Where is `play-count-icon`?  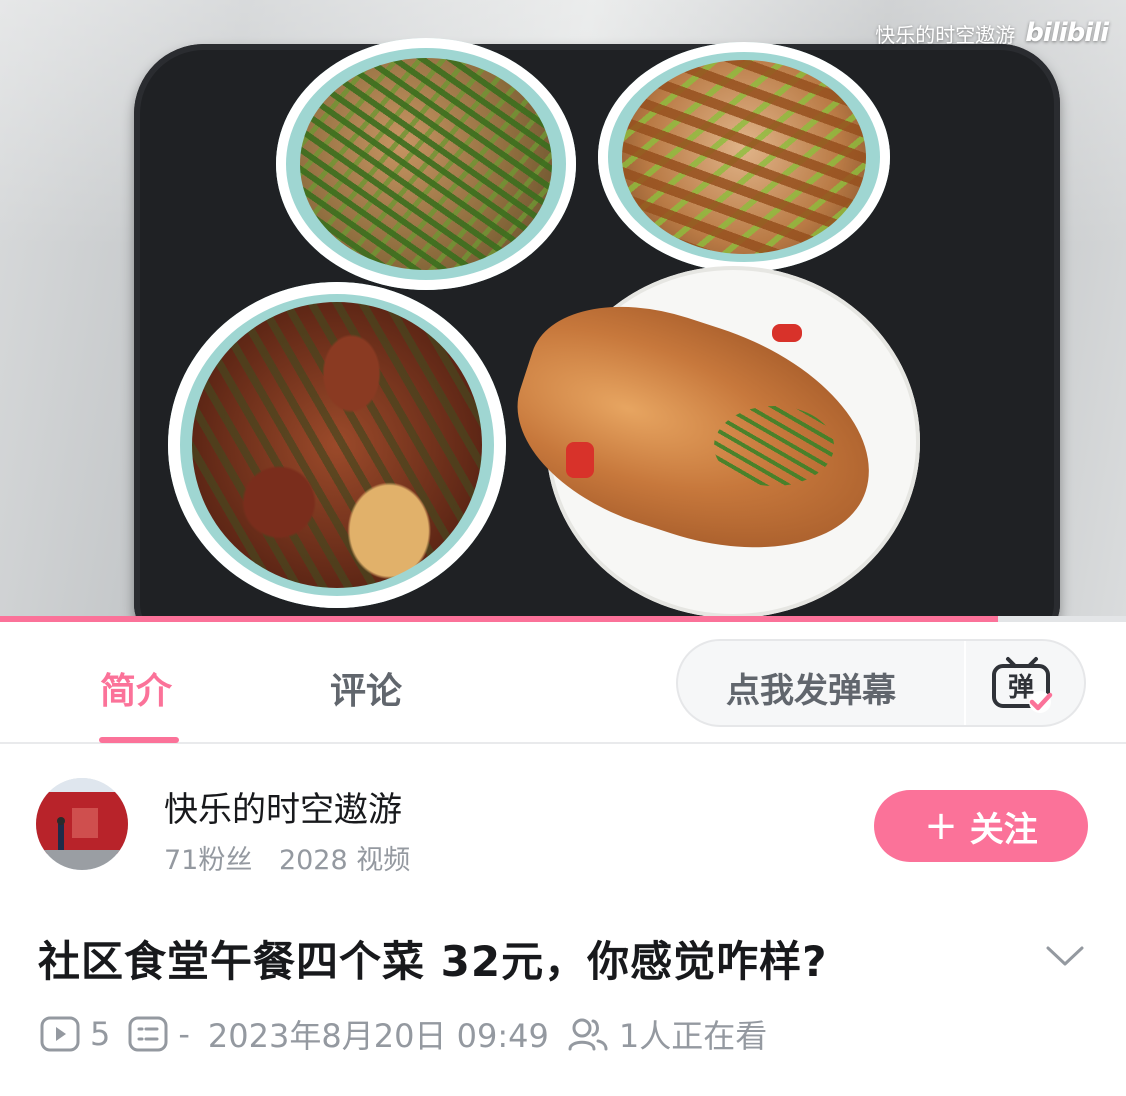
play-count-icon is located at coordinates (60, 1034).